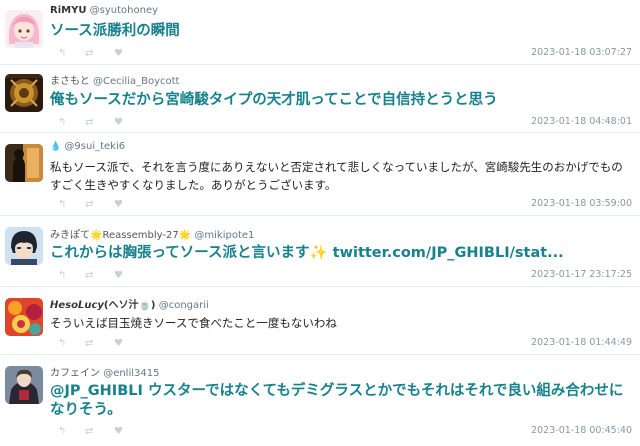  I want to click on tweet-text: 俺もソースだから宮崎駿タイプの天才肌ってことで自信持とうと思う, so click(274, 100).